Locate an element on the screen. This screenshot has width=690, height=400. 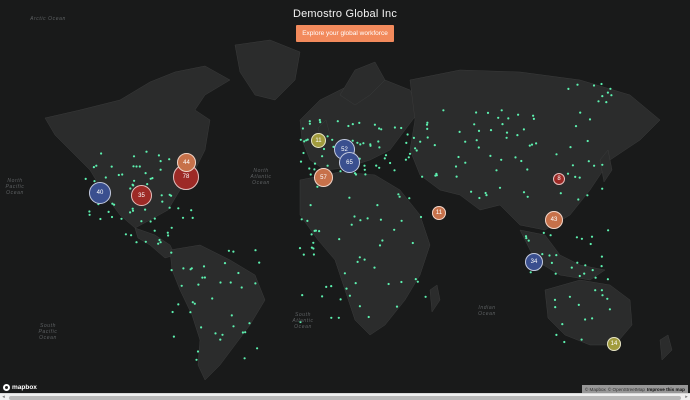
cluster-india: 11 is located at coordinates (439, 213).